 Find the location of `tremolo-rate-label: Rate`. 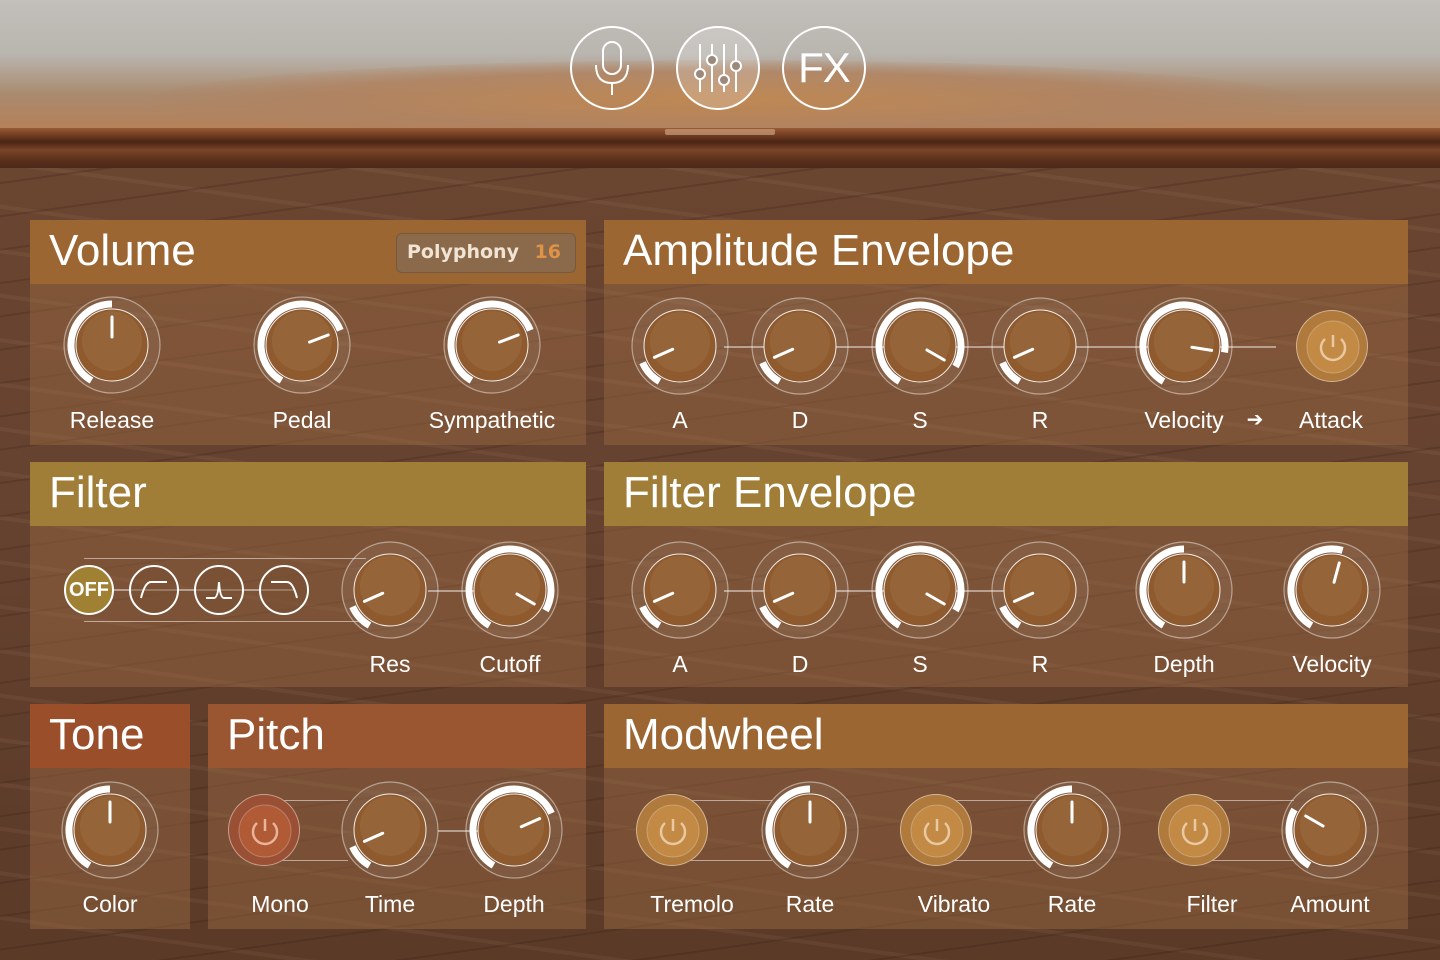

tremolo-rate-label: Rate is located at coordinates (810, 904).